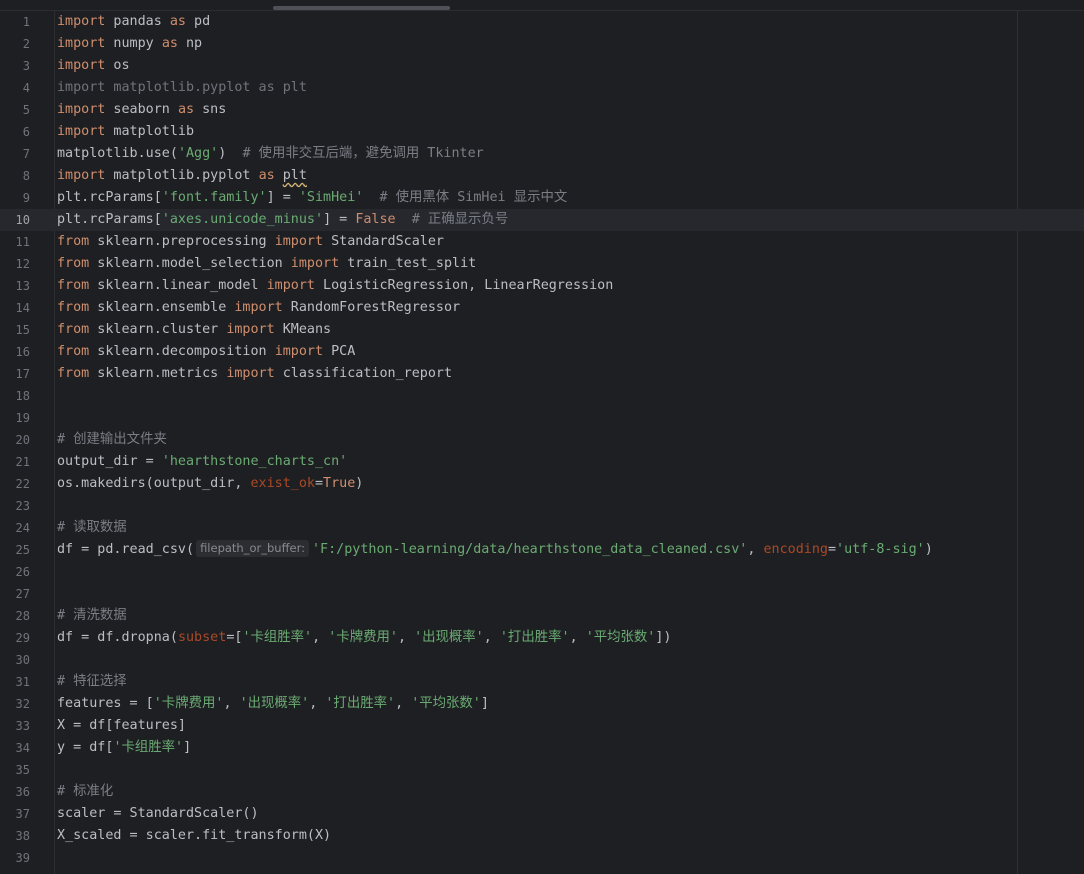  Describe the element at coordinates (542, 594) in the screenshot. I see `code-line: 27` at that location.